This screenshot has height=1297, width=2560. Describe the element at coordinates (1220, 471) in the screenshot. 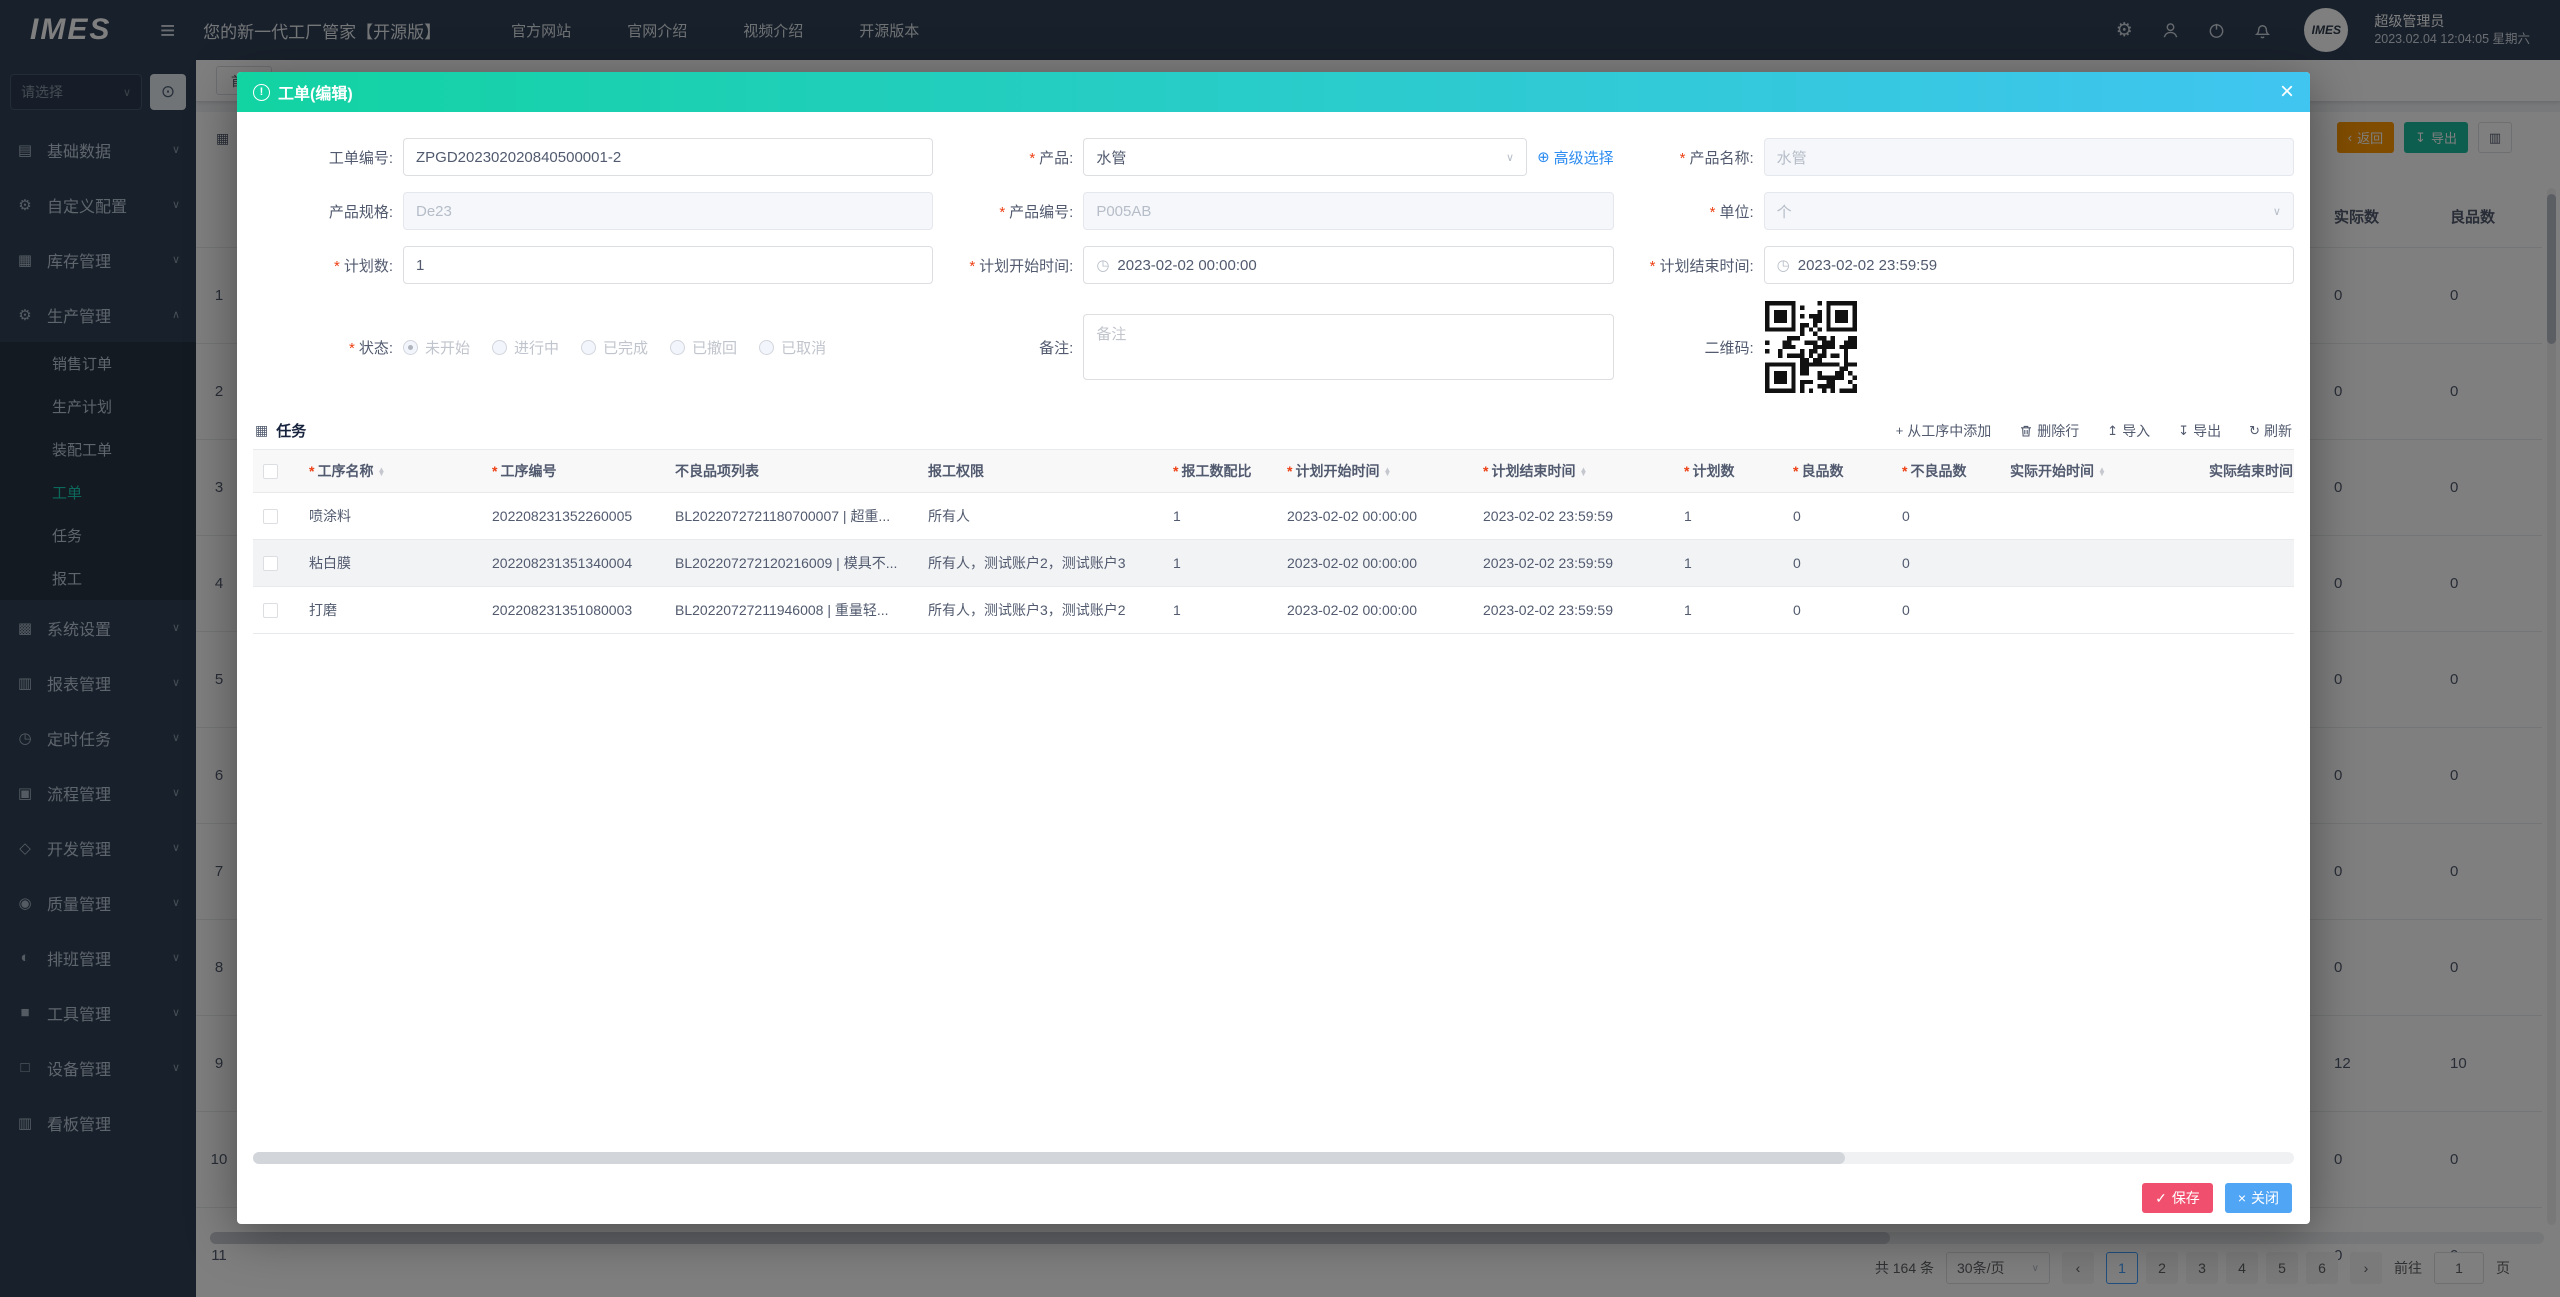

I see `column-header-报工数配比: 报工数配比` at that location.